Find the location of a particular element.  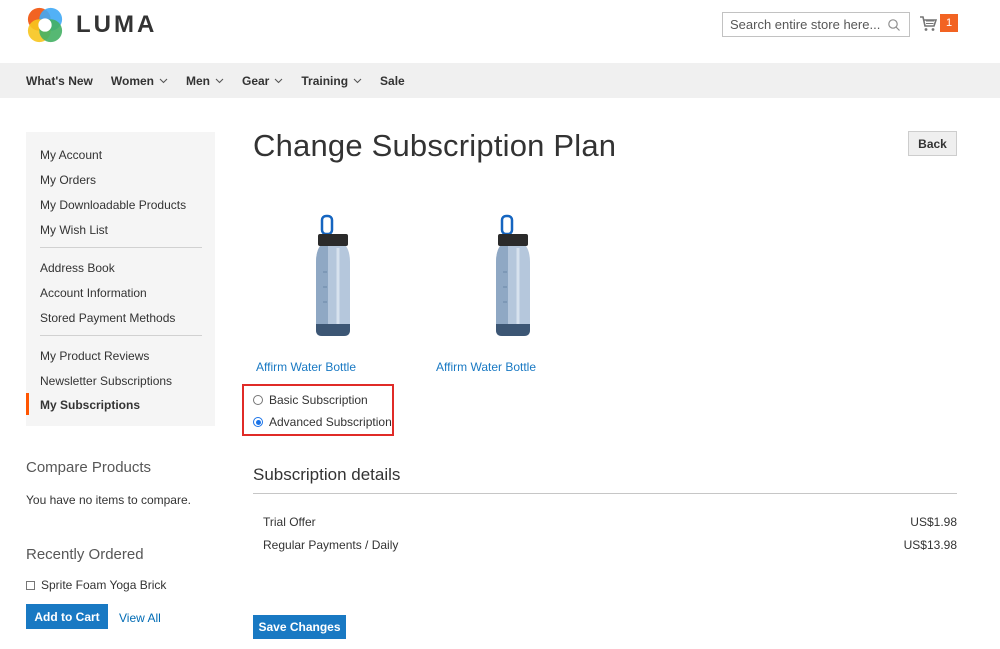

header: LUMA 1 is located at coordinates (500, 31).